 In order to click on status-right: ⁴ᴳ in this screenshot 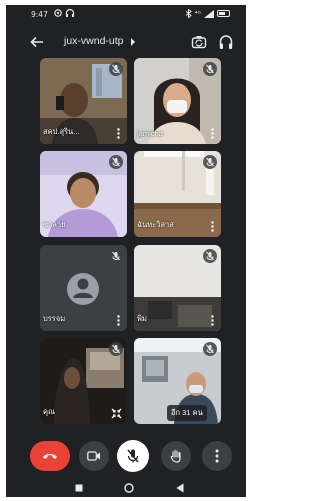, I will do `click(207, 13)`.